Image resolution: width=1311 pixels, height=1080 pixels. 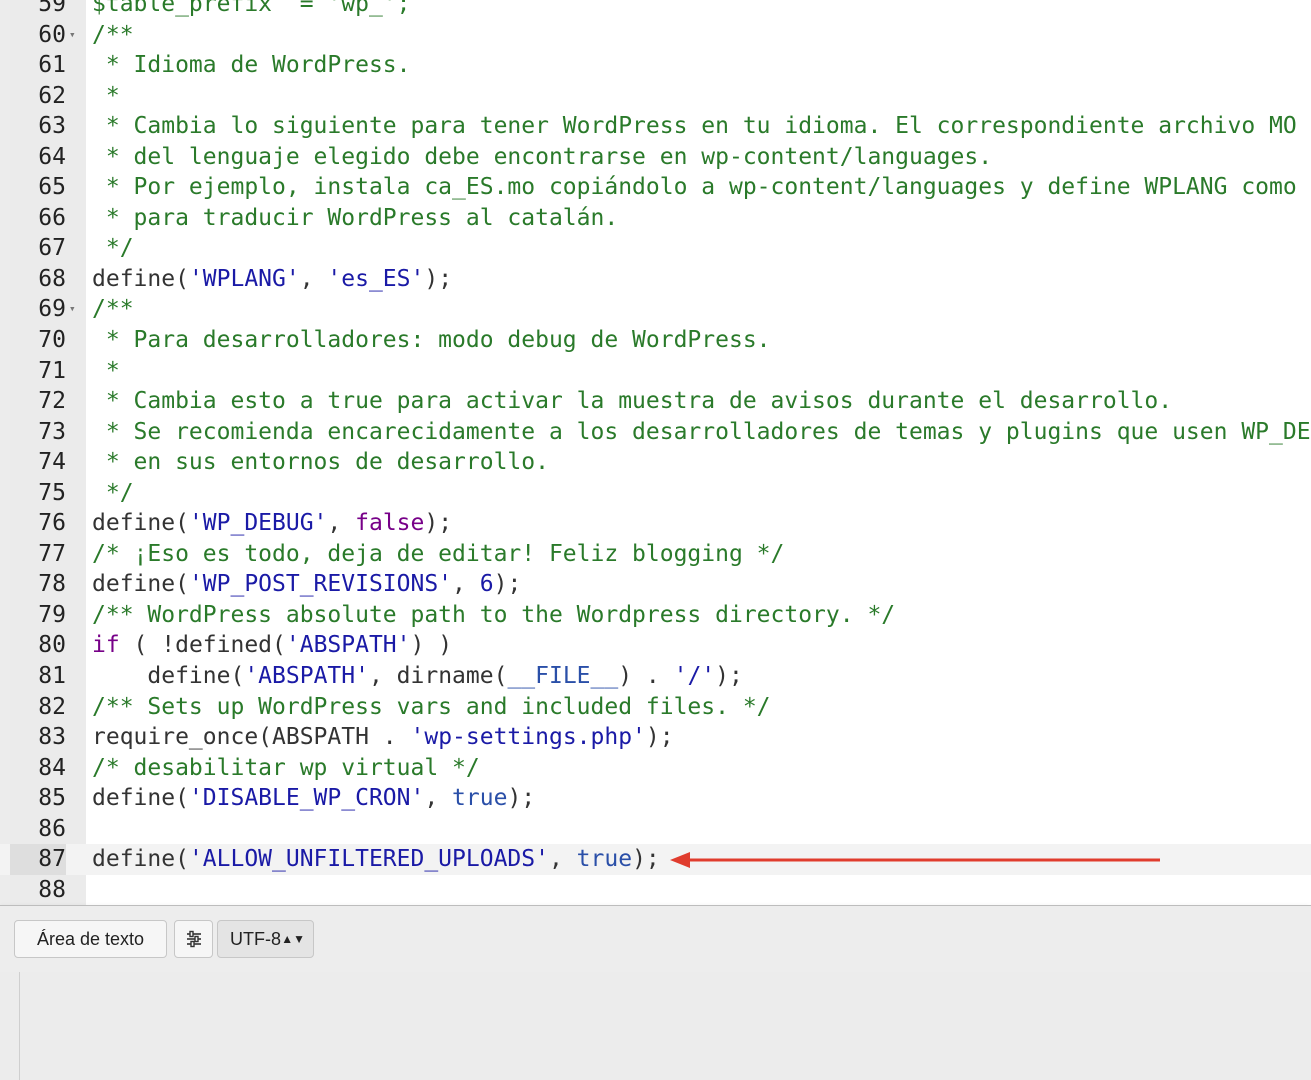 What do you see at coordinates (655, 645) in the screenshot?
I see `code-line: 80 if ( !defined('ABSPATH') )` at bounding box center [655, 645].